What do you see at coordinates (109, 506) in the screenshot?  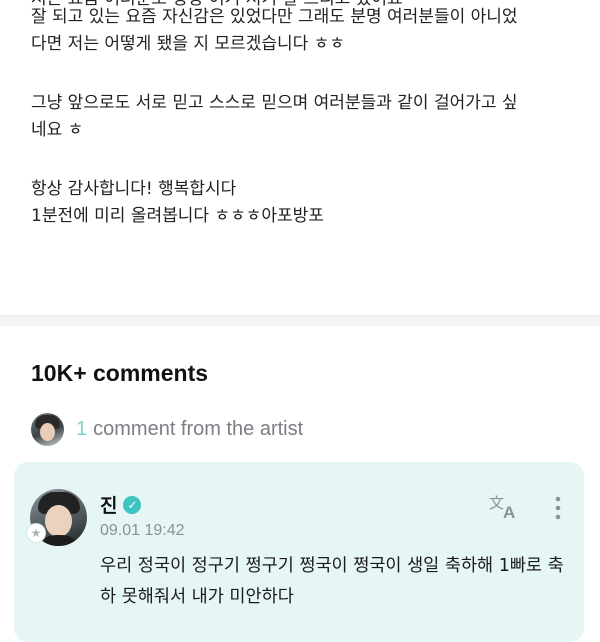 I see `commenter-name-text: 진` at bounding box center [109, 506].